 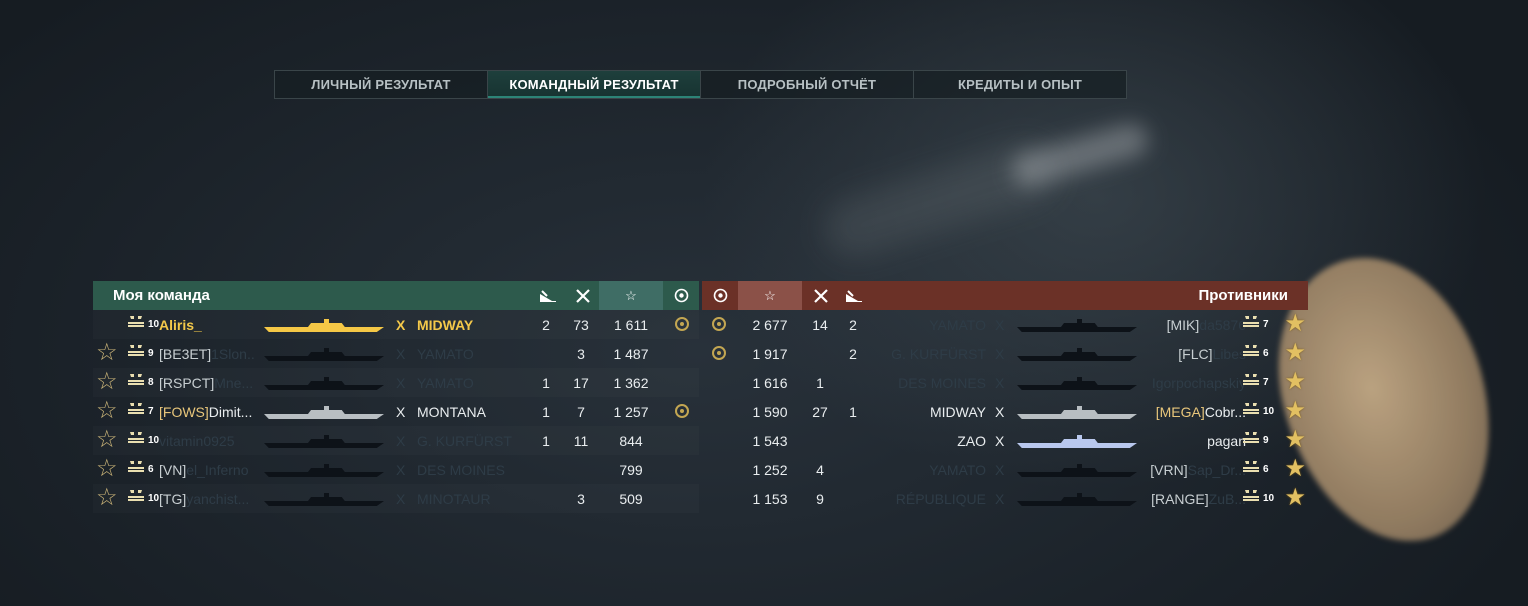 What do you see at coordinates (631, 499) in the screenshot?
I see `experience-value: 509` at bounding box center [631, 499].